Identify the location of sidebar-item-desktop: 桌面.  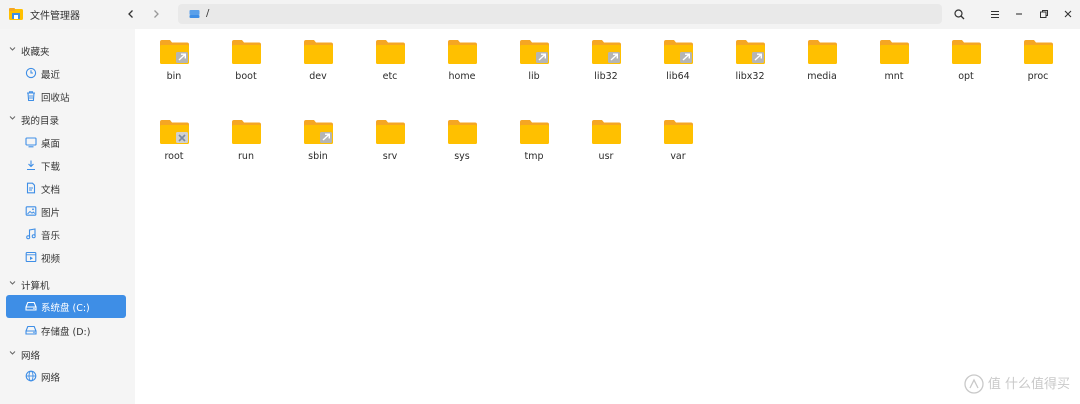
(66, 142).